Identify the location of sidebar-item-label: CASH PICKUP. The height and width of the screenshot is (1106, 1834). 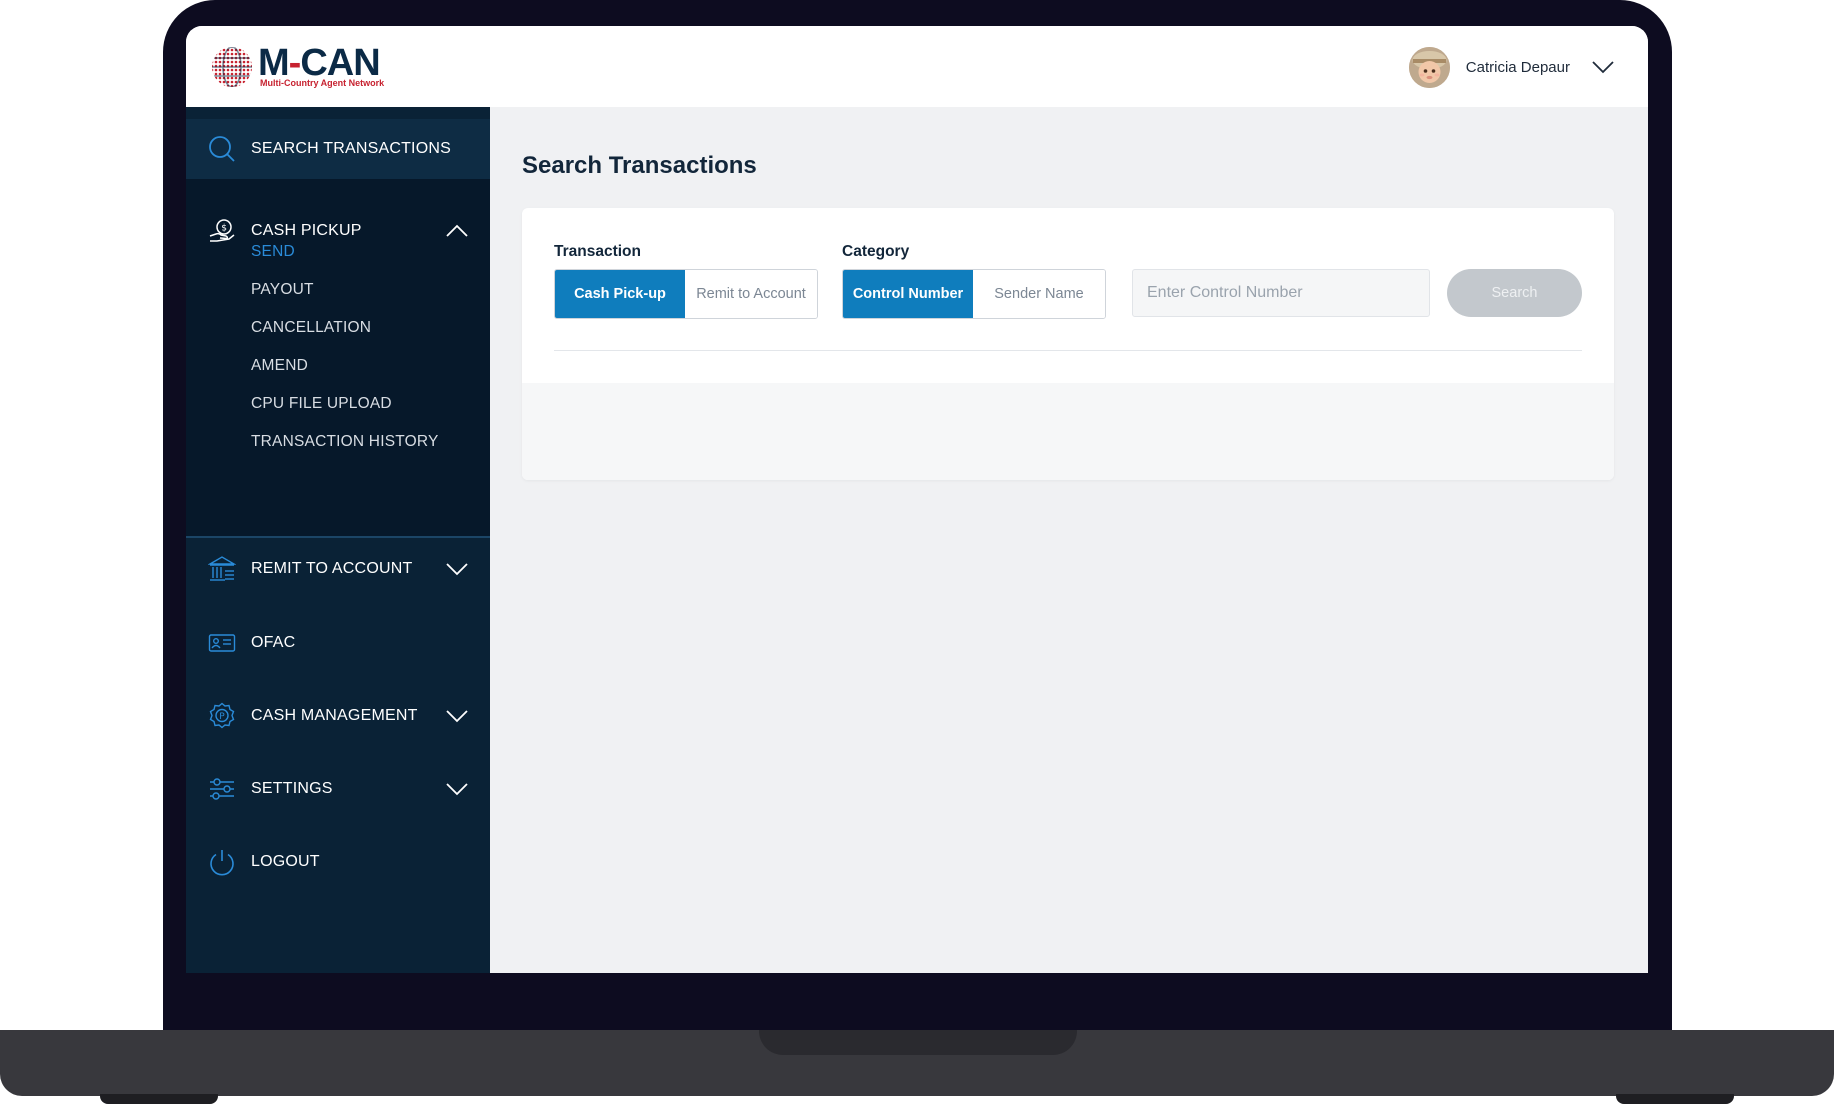
(306, 230).